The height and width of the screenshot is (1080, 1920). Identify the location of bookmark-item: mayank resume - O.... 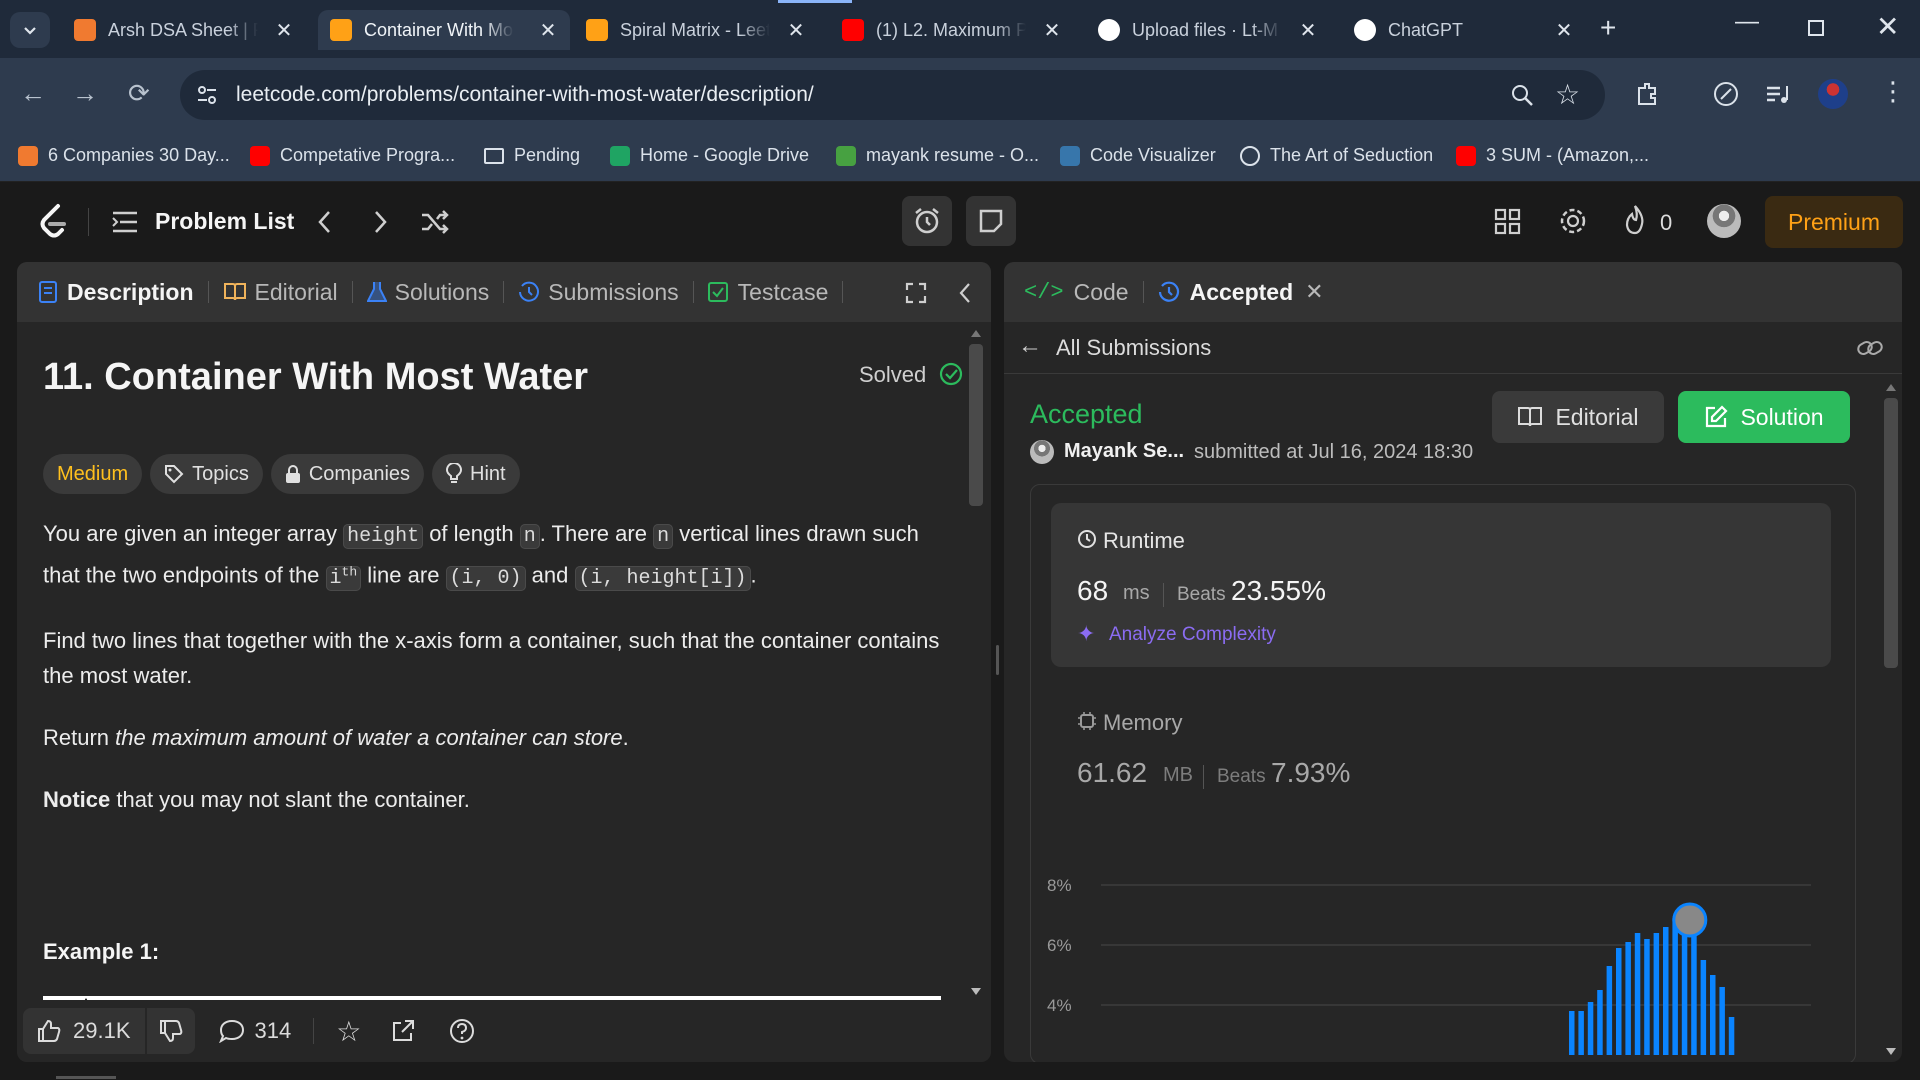
(937, 155).